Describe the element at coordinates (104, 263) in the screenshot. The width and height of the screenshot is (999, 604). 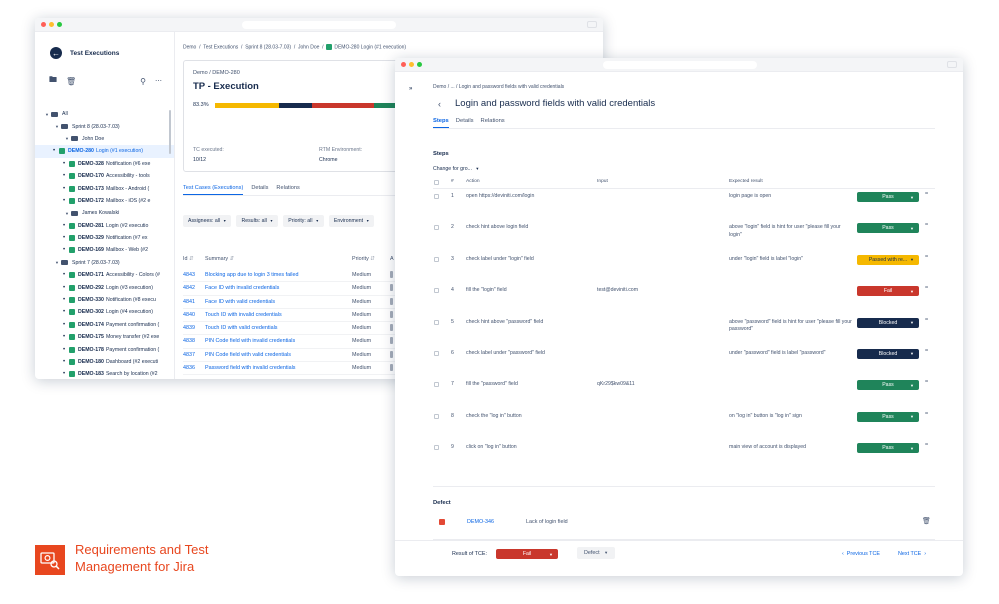
I see `tree-folder: ▼ Sprint 7 (28.03-7.03)` at that location.